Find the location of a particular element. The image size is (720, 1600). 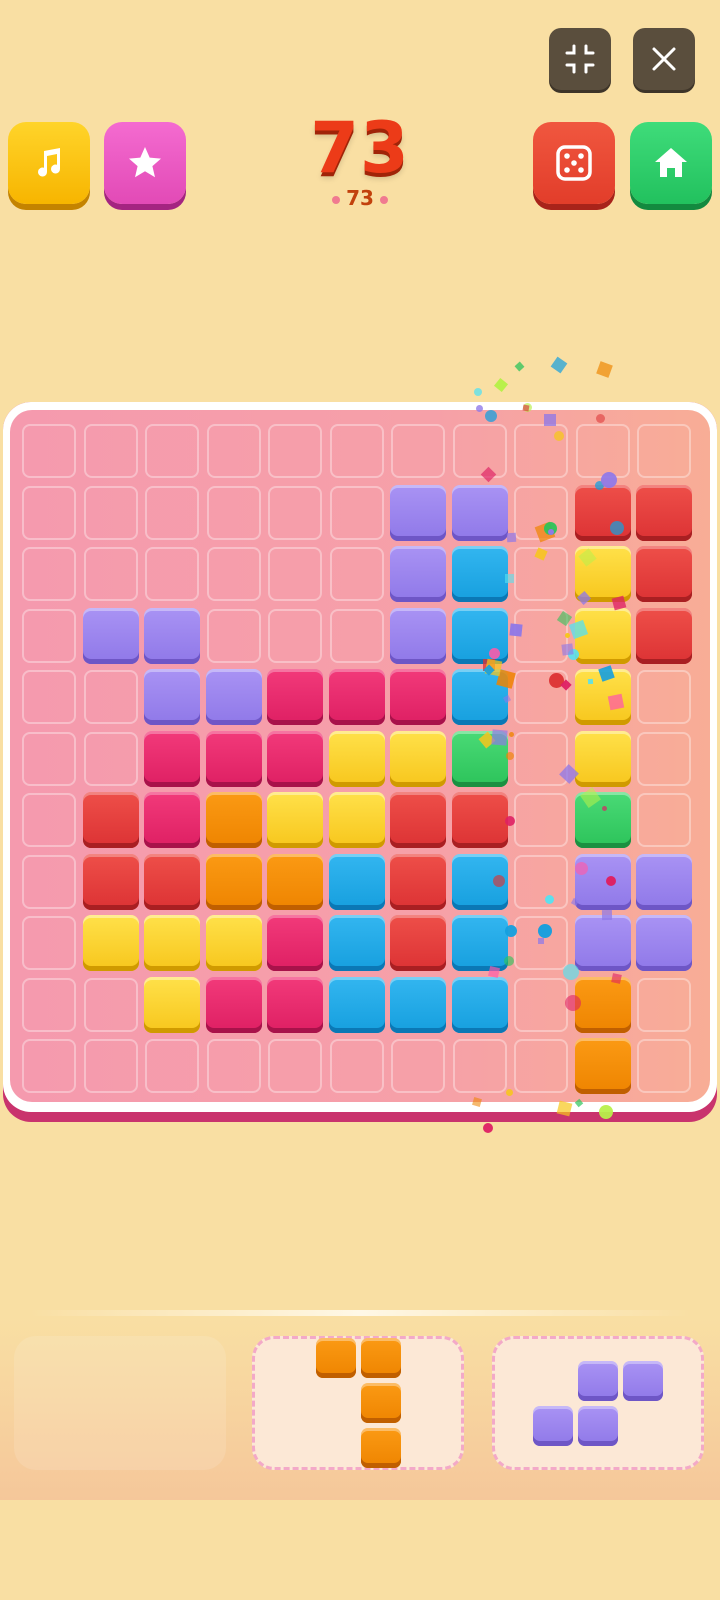

close-icon is located at coordinates (664, 59).